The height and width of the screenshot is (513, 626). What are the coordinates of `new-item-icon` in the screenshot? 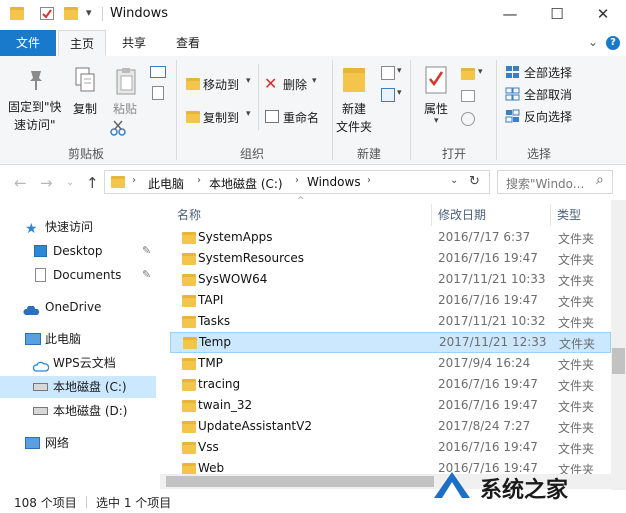 It's located at (388, 73).